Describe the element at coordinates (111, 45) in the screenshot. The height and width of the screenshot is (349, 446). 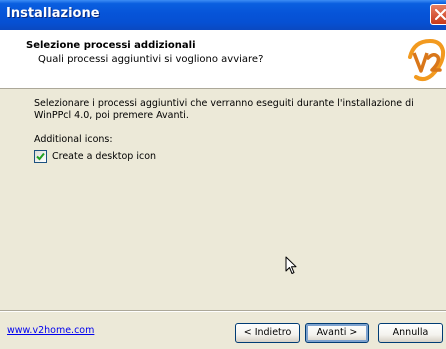
I see `page-title: Selezione processi addizionali` at that location.